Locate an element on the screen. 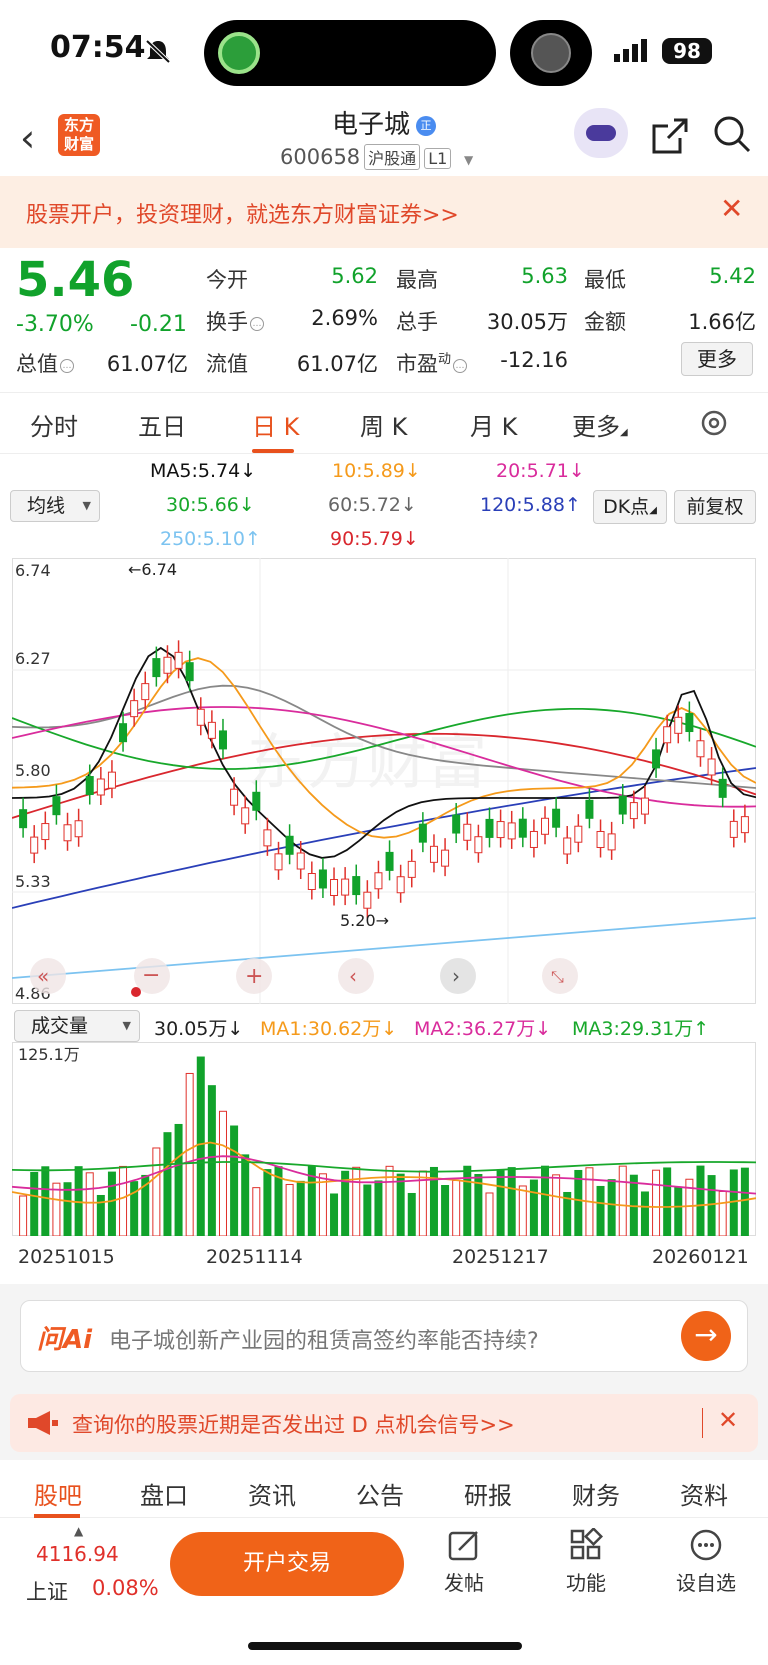 The height and width of the screenshot is (1665, 768). volume-label: 总手 is located at coordinates (417, 322).